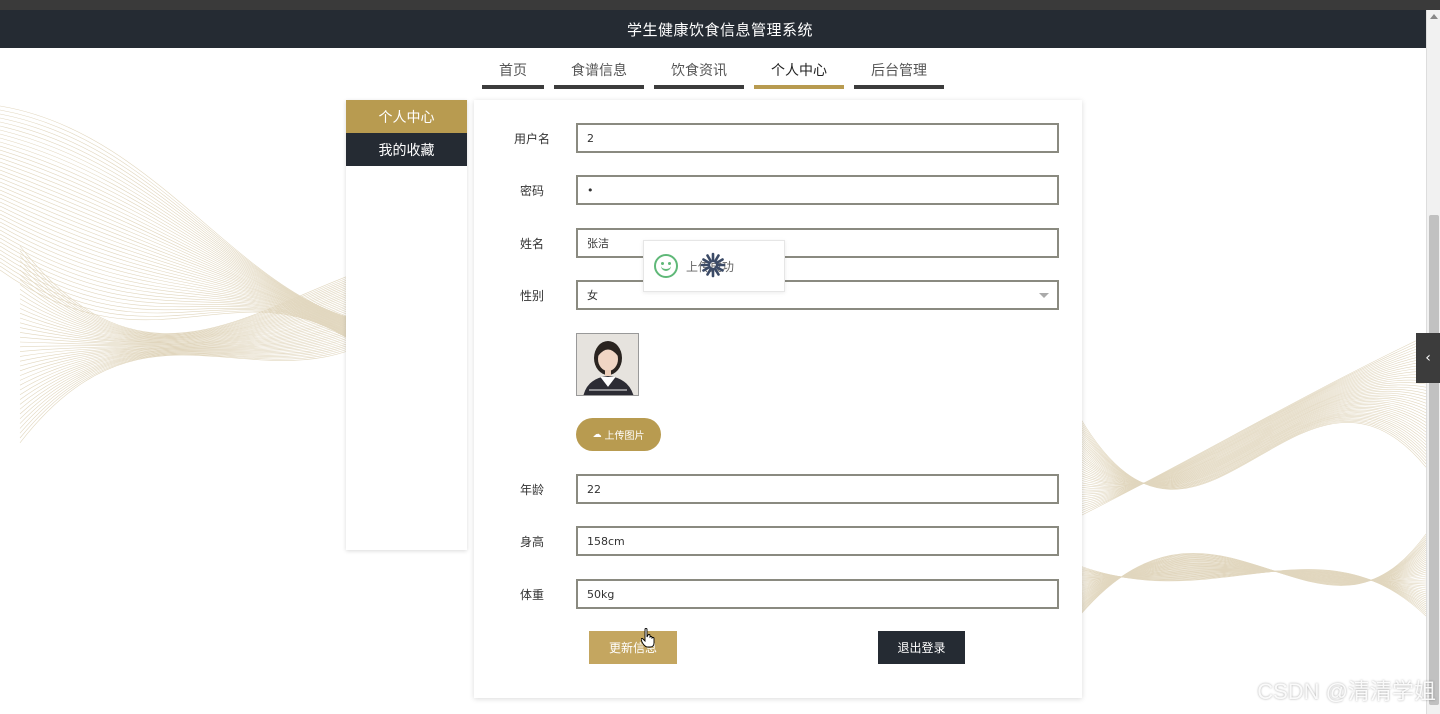 The width and height of the screenshot is (1440, 714). I want to click on password-label: 密码, so click(531, 191).